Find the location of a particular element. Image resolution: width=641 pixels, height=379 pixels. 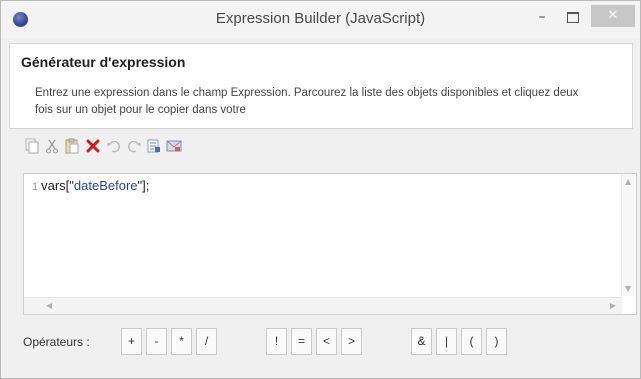

test-icon is located at coordinates (174, 146).